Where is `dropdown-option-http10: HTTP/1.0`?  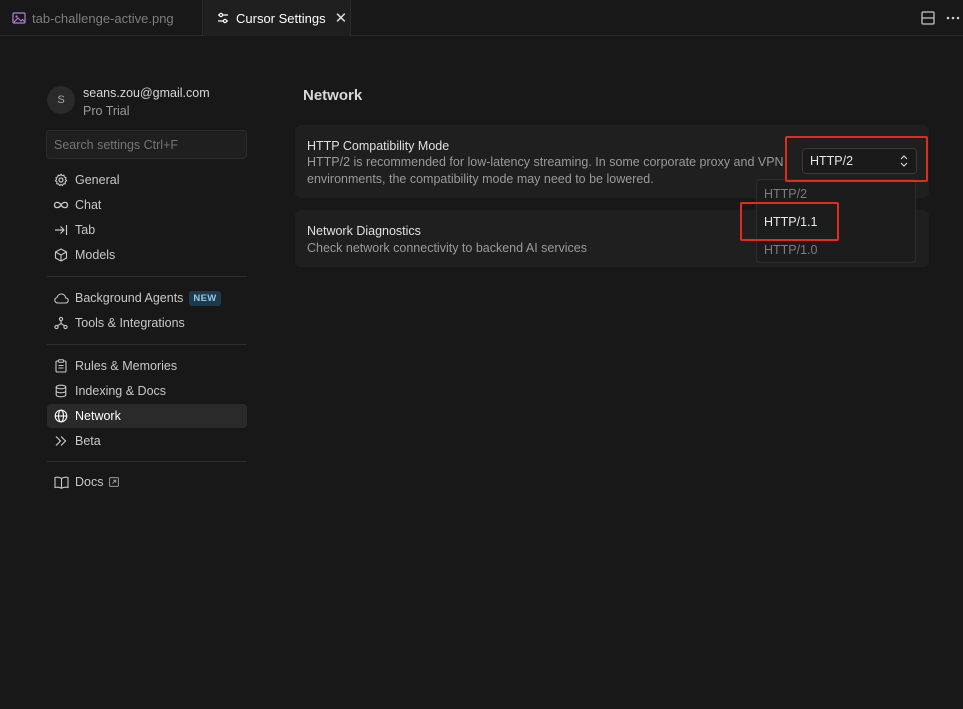 dropdown-option-http10: HTTP/1.0 is located at coordinates (791, 250).